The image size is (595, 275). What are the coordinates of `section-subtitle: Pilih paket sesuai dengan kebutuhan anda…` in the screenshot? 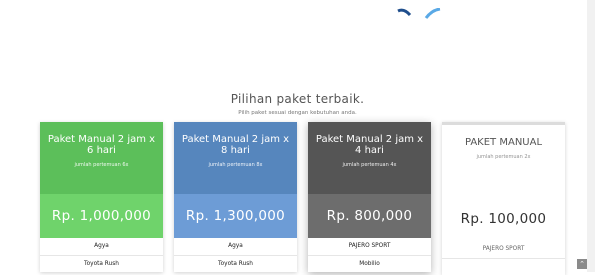 It's located at (297, 113).